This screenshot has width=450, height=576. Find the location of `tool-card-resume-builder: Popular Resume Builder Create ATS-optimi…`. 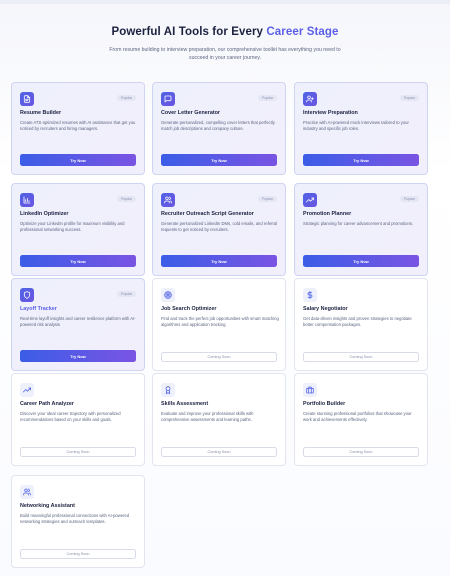

tool-card-resume-builder: Popular Resume Builder Create ATS-optimi… is located at coordinates (78, 128).